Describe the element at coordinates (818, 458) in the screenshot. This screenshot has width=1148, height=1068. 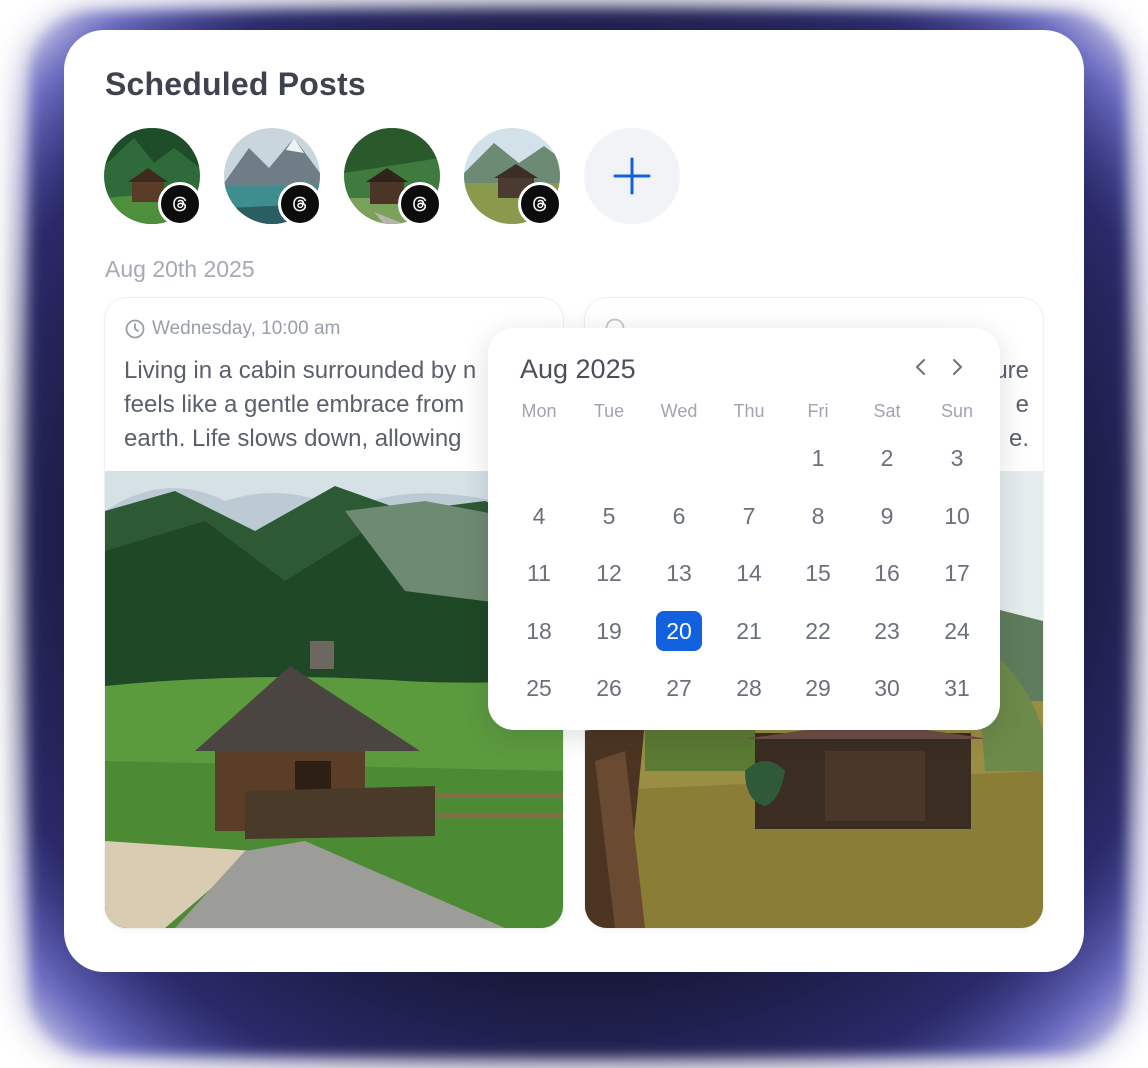
I see `calendar-day: 1` at that location.